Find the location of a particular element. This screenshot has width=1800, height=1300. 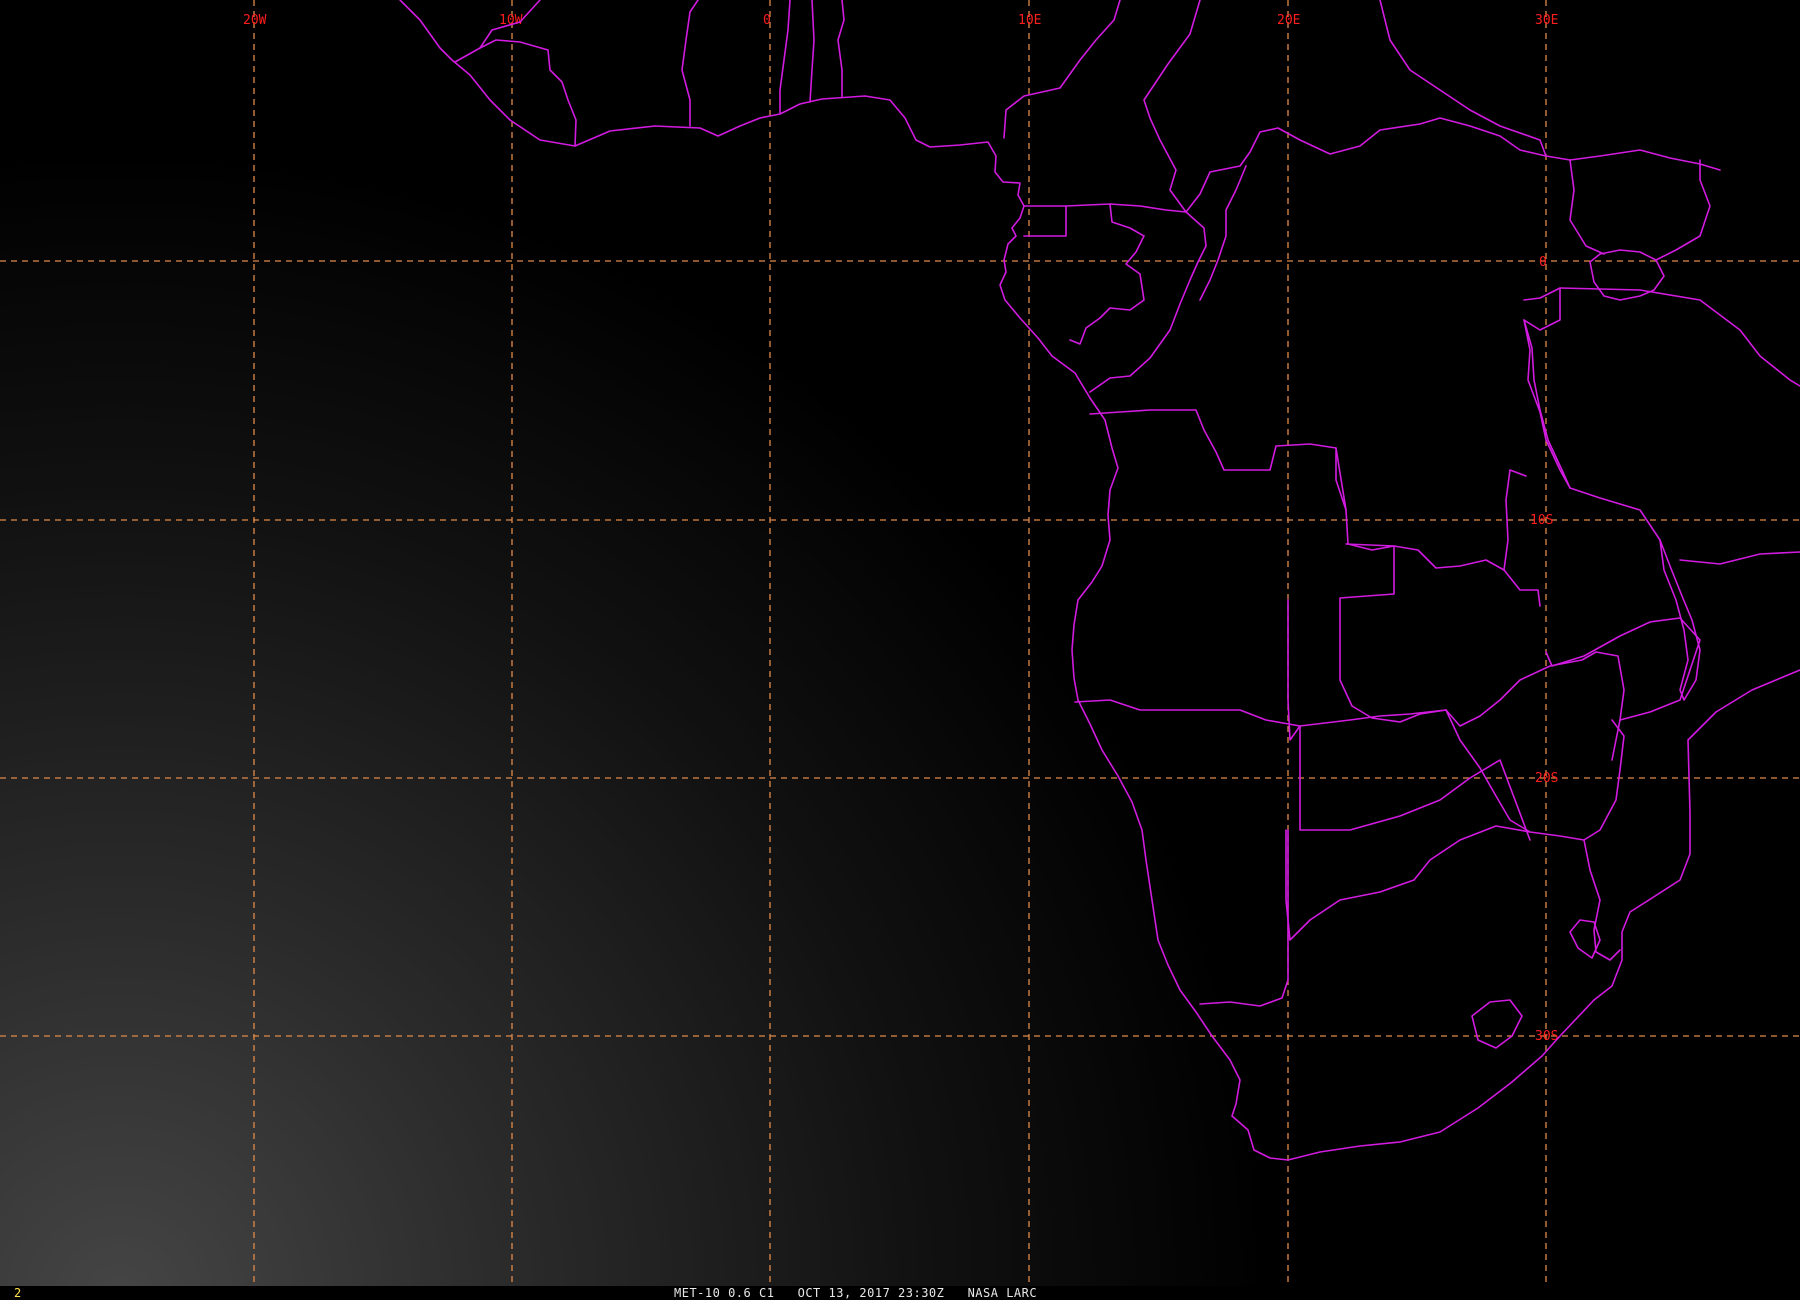

satellite-channel: MET-10 0.6 C1 is located at coordinates (724, 1293).